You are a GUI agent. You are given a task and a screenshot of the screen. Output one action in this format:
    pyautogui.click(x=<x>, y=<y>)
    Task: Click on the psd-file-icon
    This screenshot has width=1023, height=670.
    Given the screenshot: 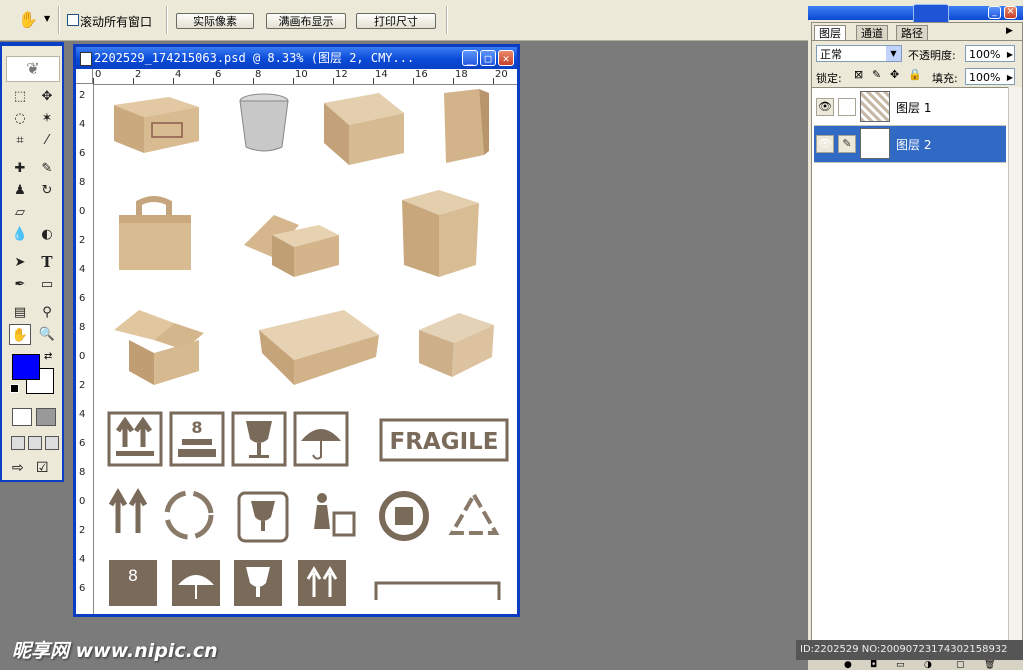 What is the action you would take?
    pyautogui.click(x=86, y=59)
    